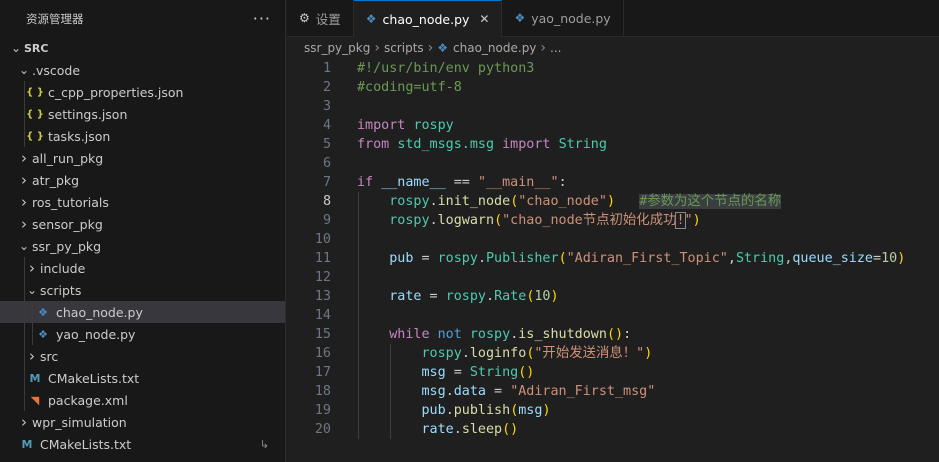 The width and height of the screenshot is (939, 462). What do you see at coordinates (506, 391) in the screenshot?
I see `code-text: msg.data = "Adiran_First_msg"` at bounding box center [506, 391].